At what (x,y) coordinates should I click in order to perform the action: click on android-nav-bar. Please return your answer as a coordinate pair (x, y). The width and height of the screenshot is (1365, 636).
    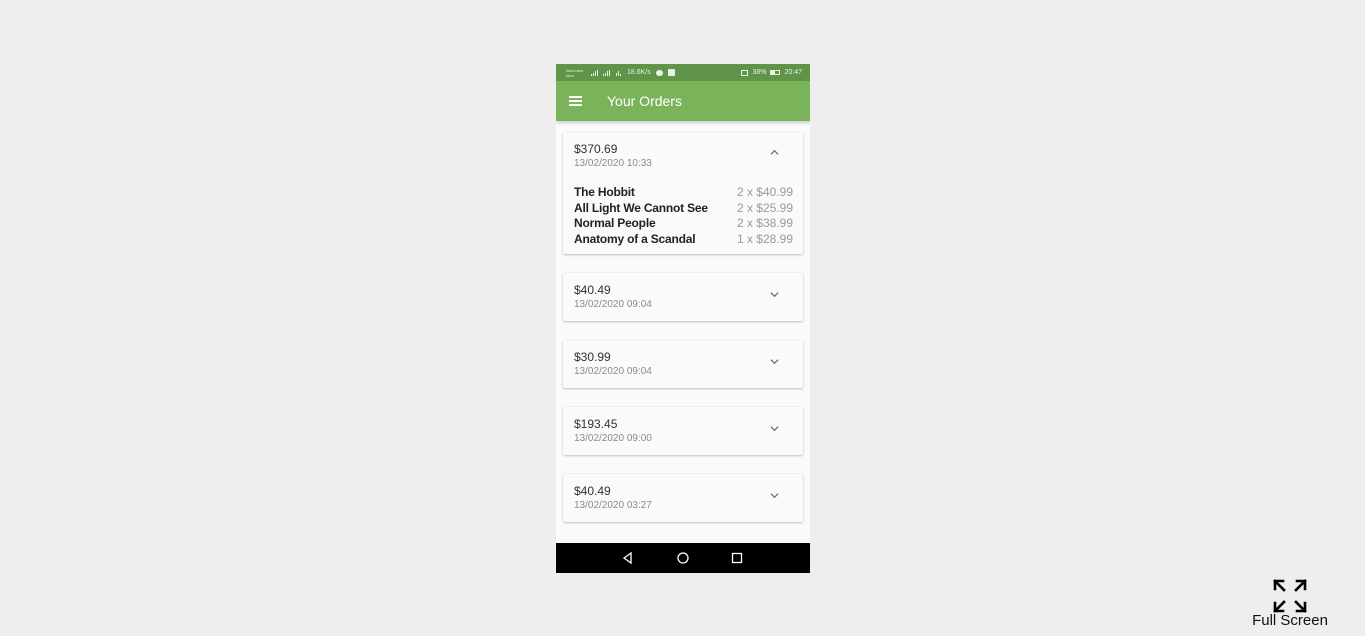
    Looking at the image, I should click on (683, 558).